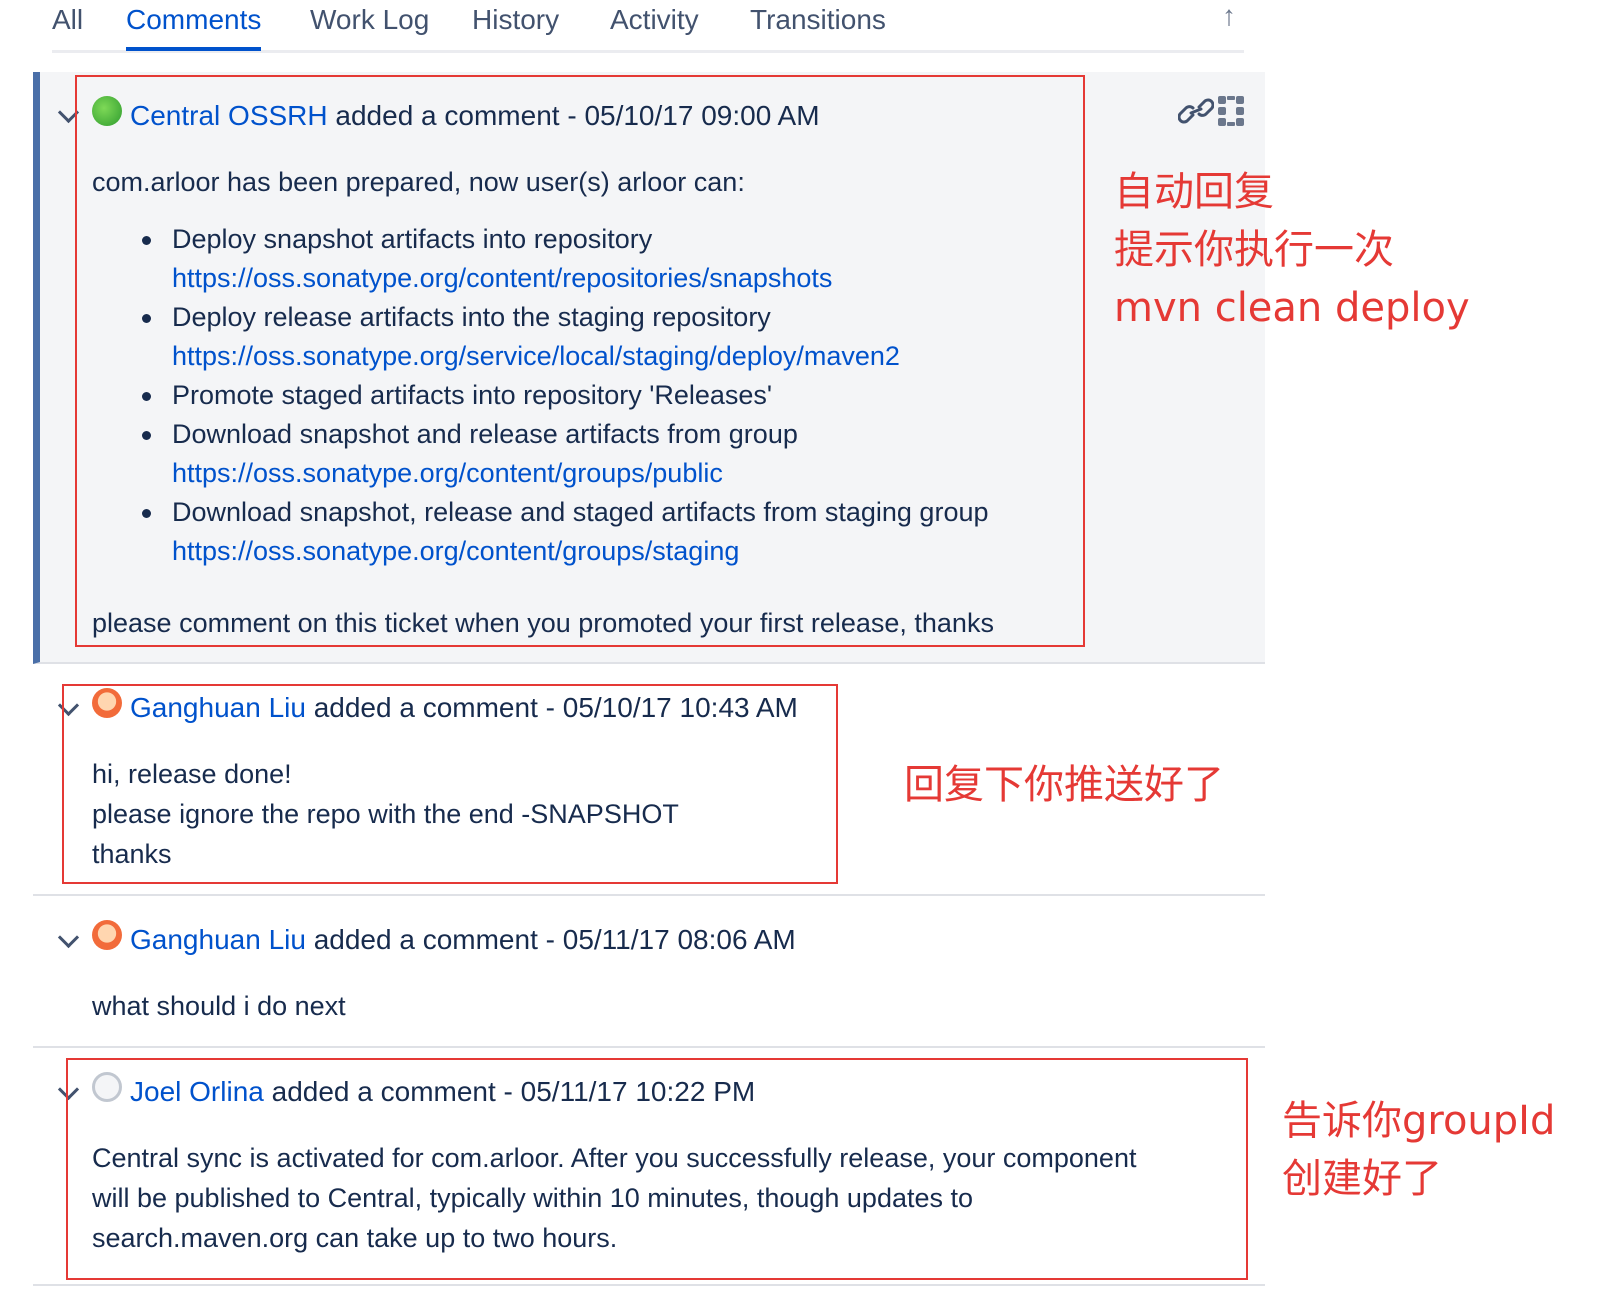 Image resolution: width=1624 pixels, height=1296 pixels. What do you see at coordinates (1418, 1150) in the screenshot?
I see `annotation-note: 告诉你groupId 创建好了` at bounding box center [1418, 1150].